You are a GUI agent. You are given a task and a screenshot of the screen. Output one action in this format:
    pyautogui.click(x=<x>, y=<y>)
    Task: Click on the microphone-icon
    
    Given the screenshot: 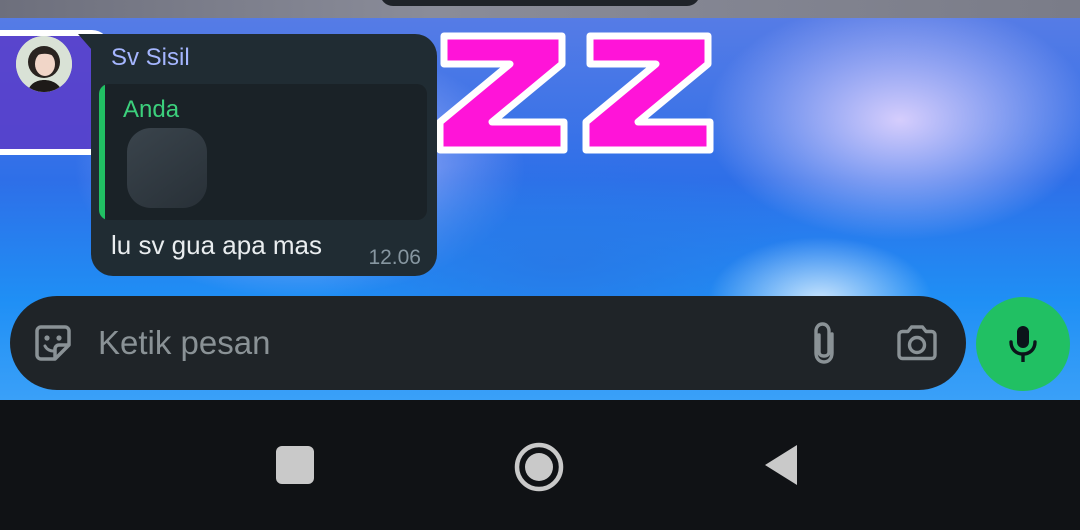 What is the action you would take?
    pyautogui.click(x=1023, y=344)
    